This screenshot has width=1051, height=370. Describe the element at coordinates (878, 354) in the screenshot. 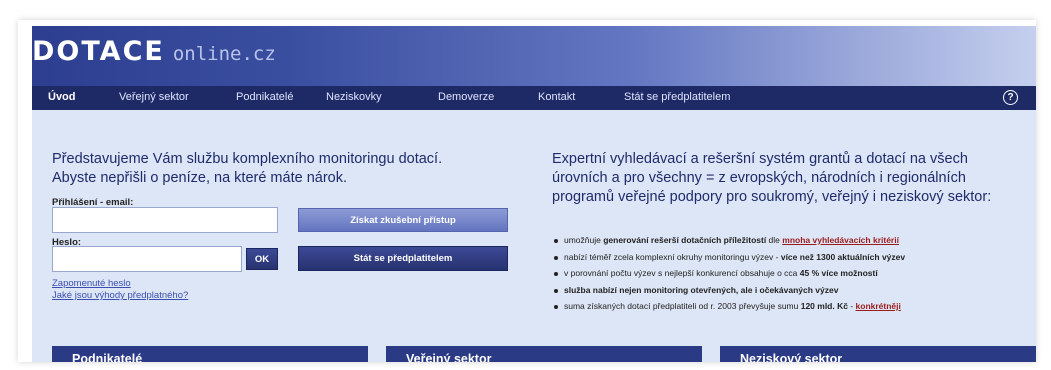

I see `section-neziskovy-sektor: Neziskový sektor` at that location.